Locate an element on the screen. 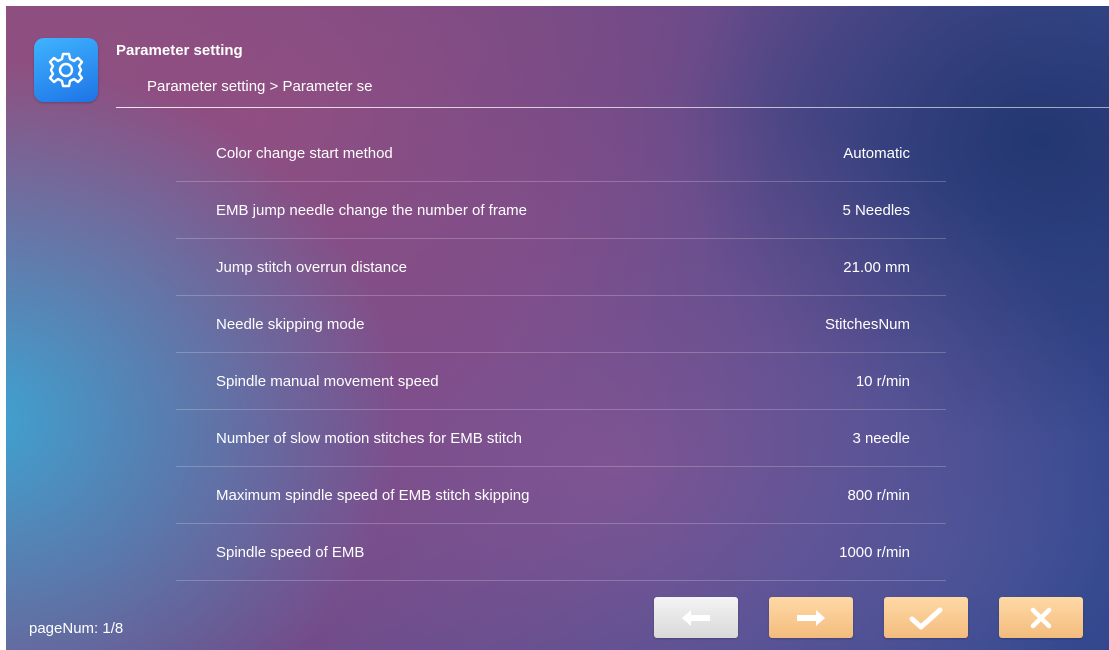 The height and width of the screenshot is (650, 1109). cancel-button is located at coordinates (1041, 617).